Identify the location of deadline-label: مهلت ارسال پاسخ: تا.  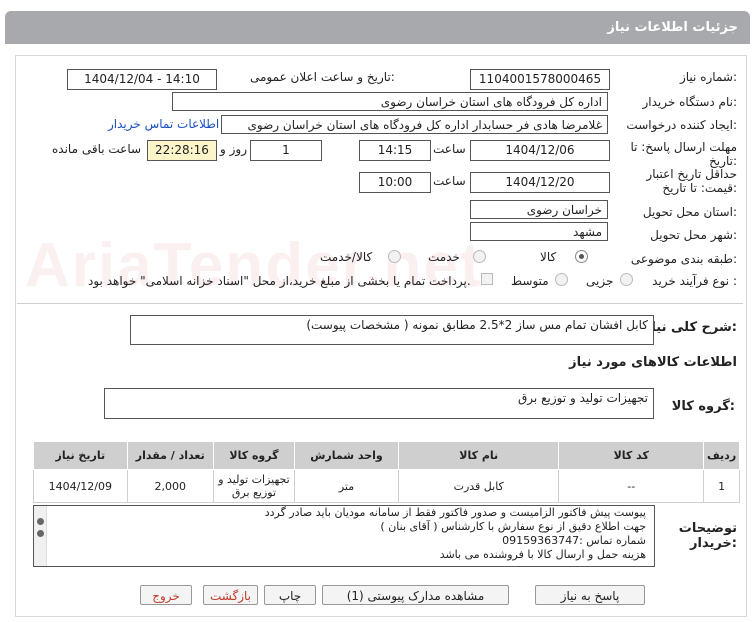
(683, 147).